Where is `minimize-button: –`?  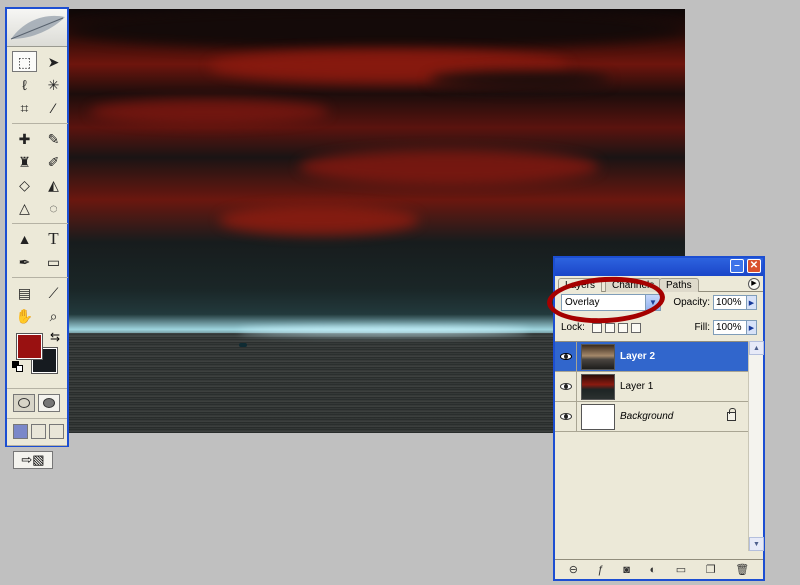
minimize-button: – is located at coordinates (737, 266).